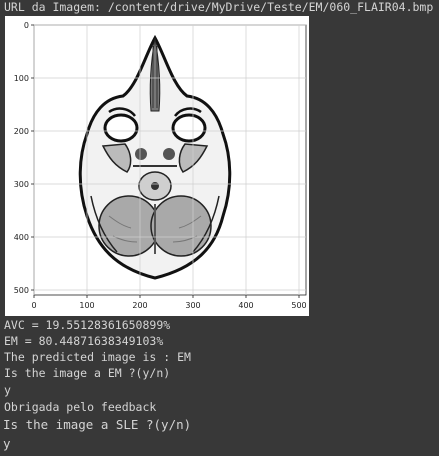 The width and height of the screenshot is (439, 456). What do you see at coordinates (21, 78) in the screenshot?
I see `y-tick-label: 100` at bounding box center [21, 78].